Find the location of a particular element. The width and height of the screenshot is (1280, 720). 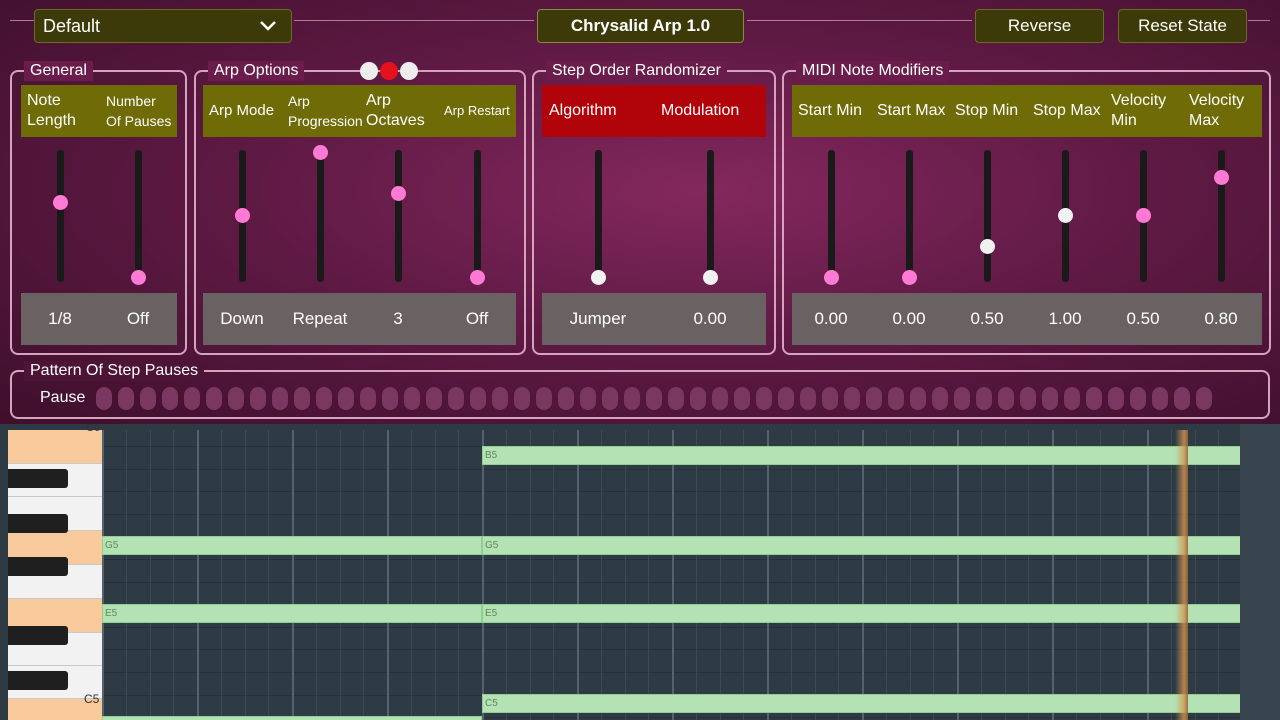

scrollbar is located at coordinates (1260, 572).